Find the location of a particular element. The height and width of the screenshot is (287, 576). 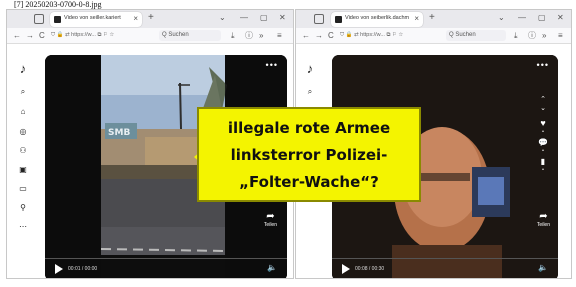

tab-title: Video von seiller.kariert is located at coordinates (92, 18).